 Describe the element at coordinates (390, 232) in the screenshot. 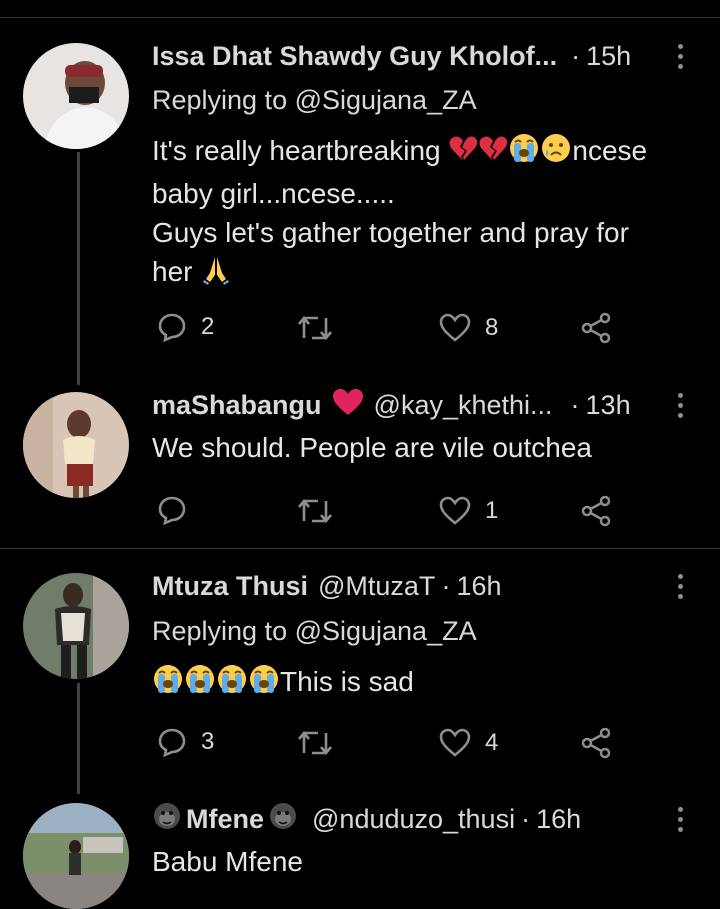

I see `tweet-text-line: Guys let's gather together and pray for` at that location.